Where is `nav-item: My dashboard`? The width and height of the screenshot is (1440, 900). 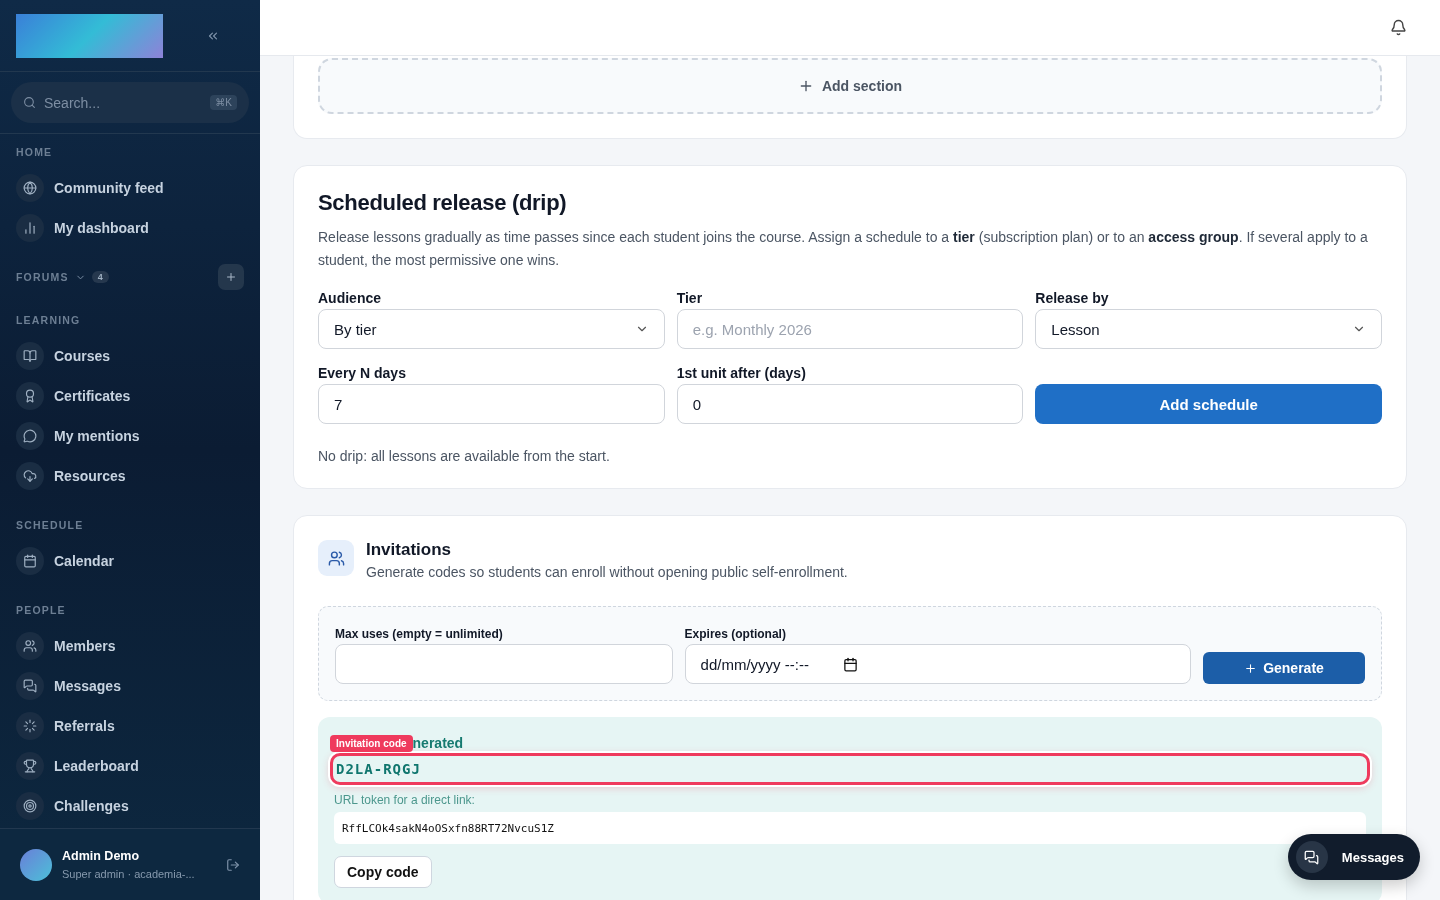 nav-item: My dashboard is located at coordinates (130, 228).